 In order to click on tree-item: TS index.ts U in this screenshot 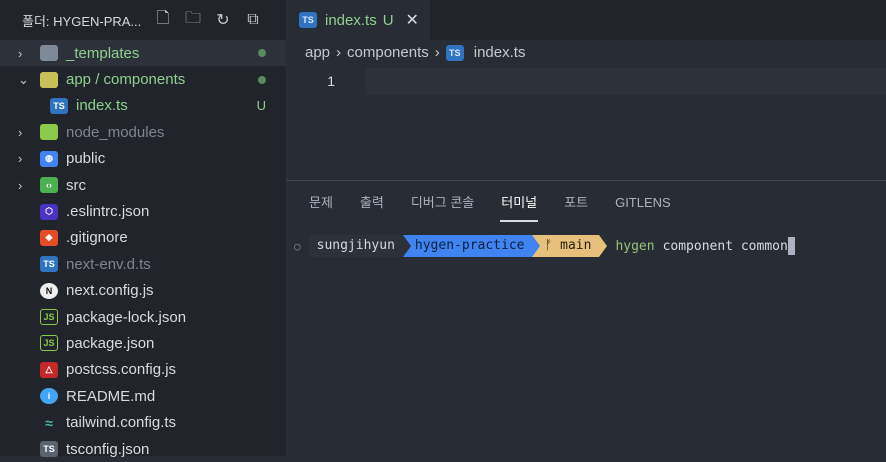, I will do `click(143, 106)`.